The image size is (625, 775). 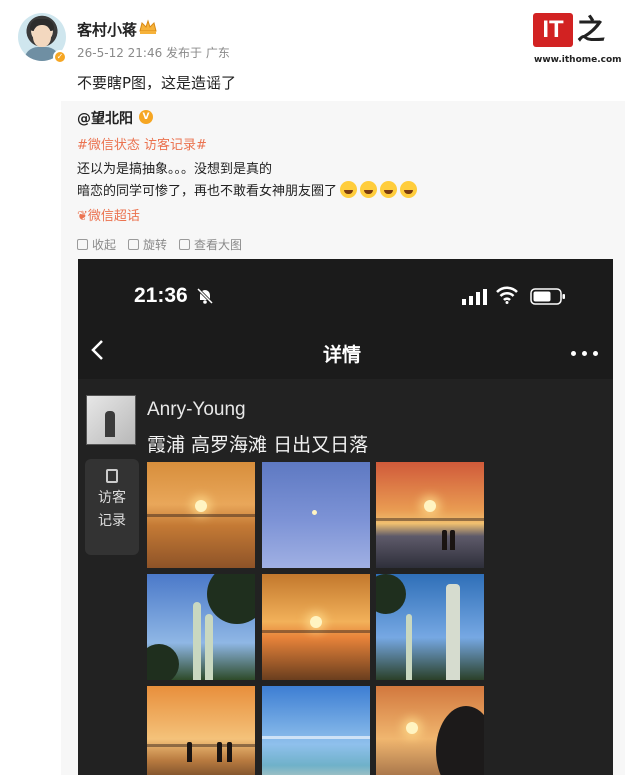 I want to click on phone-title: 详情, so click(x=342, y=355).